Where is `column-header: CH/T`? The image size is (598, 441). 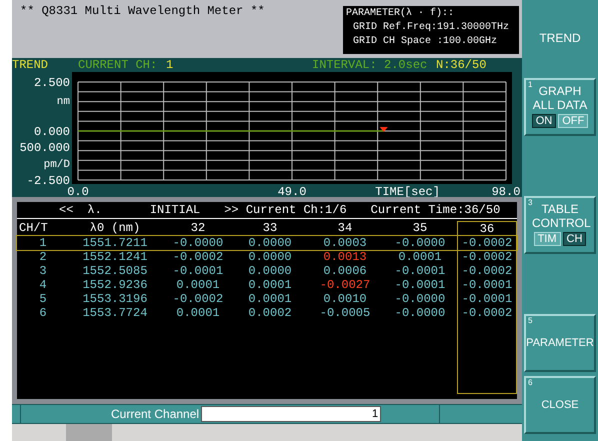 column-header: CH/T is located at coordinates (34, 228).